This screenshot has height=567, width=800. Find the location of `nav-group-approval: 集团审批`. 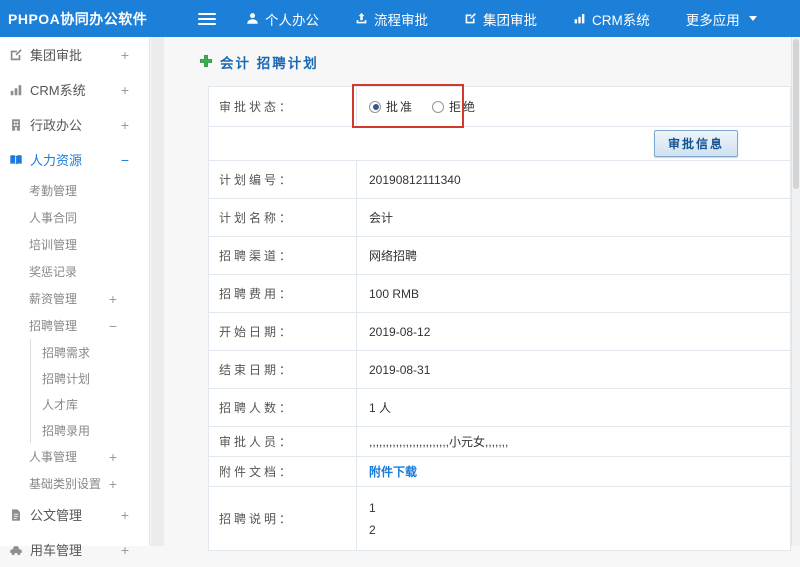

nav-group-approval: 集团审批 is located at coordinates (500, 19).